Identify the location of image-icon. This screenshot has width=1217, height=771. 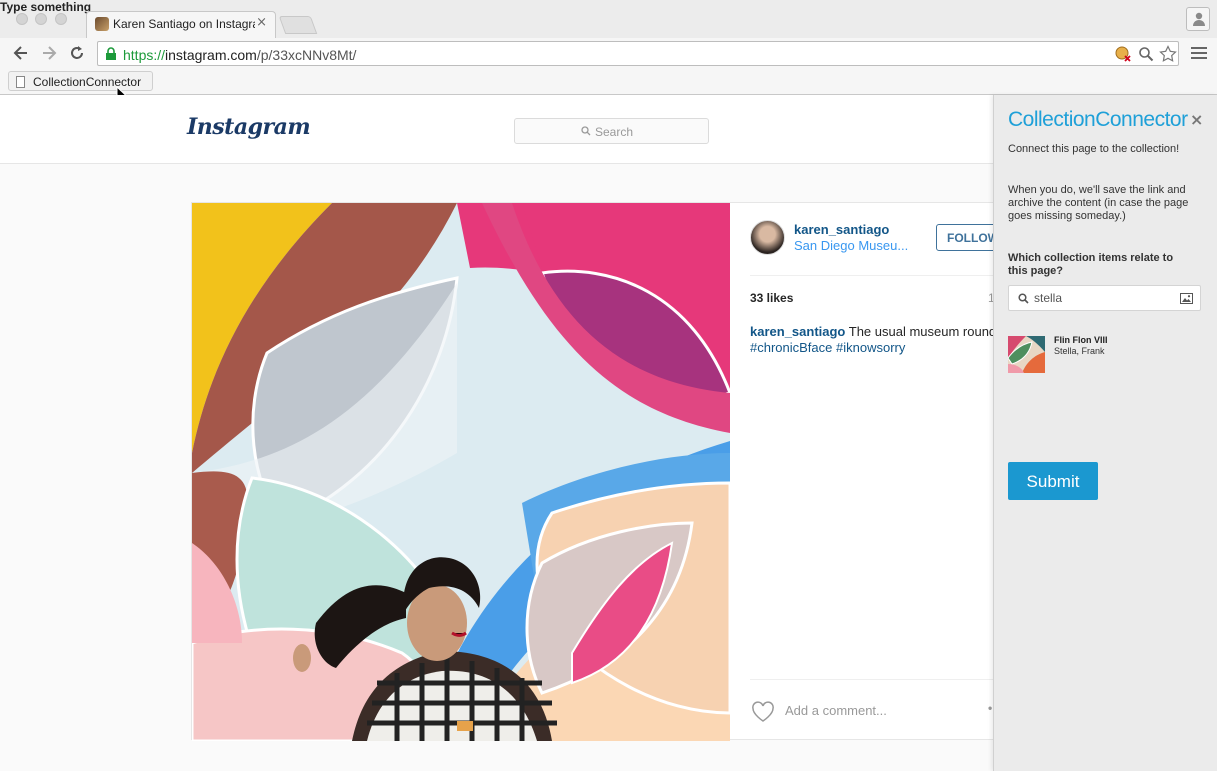
(1186, 298).